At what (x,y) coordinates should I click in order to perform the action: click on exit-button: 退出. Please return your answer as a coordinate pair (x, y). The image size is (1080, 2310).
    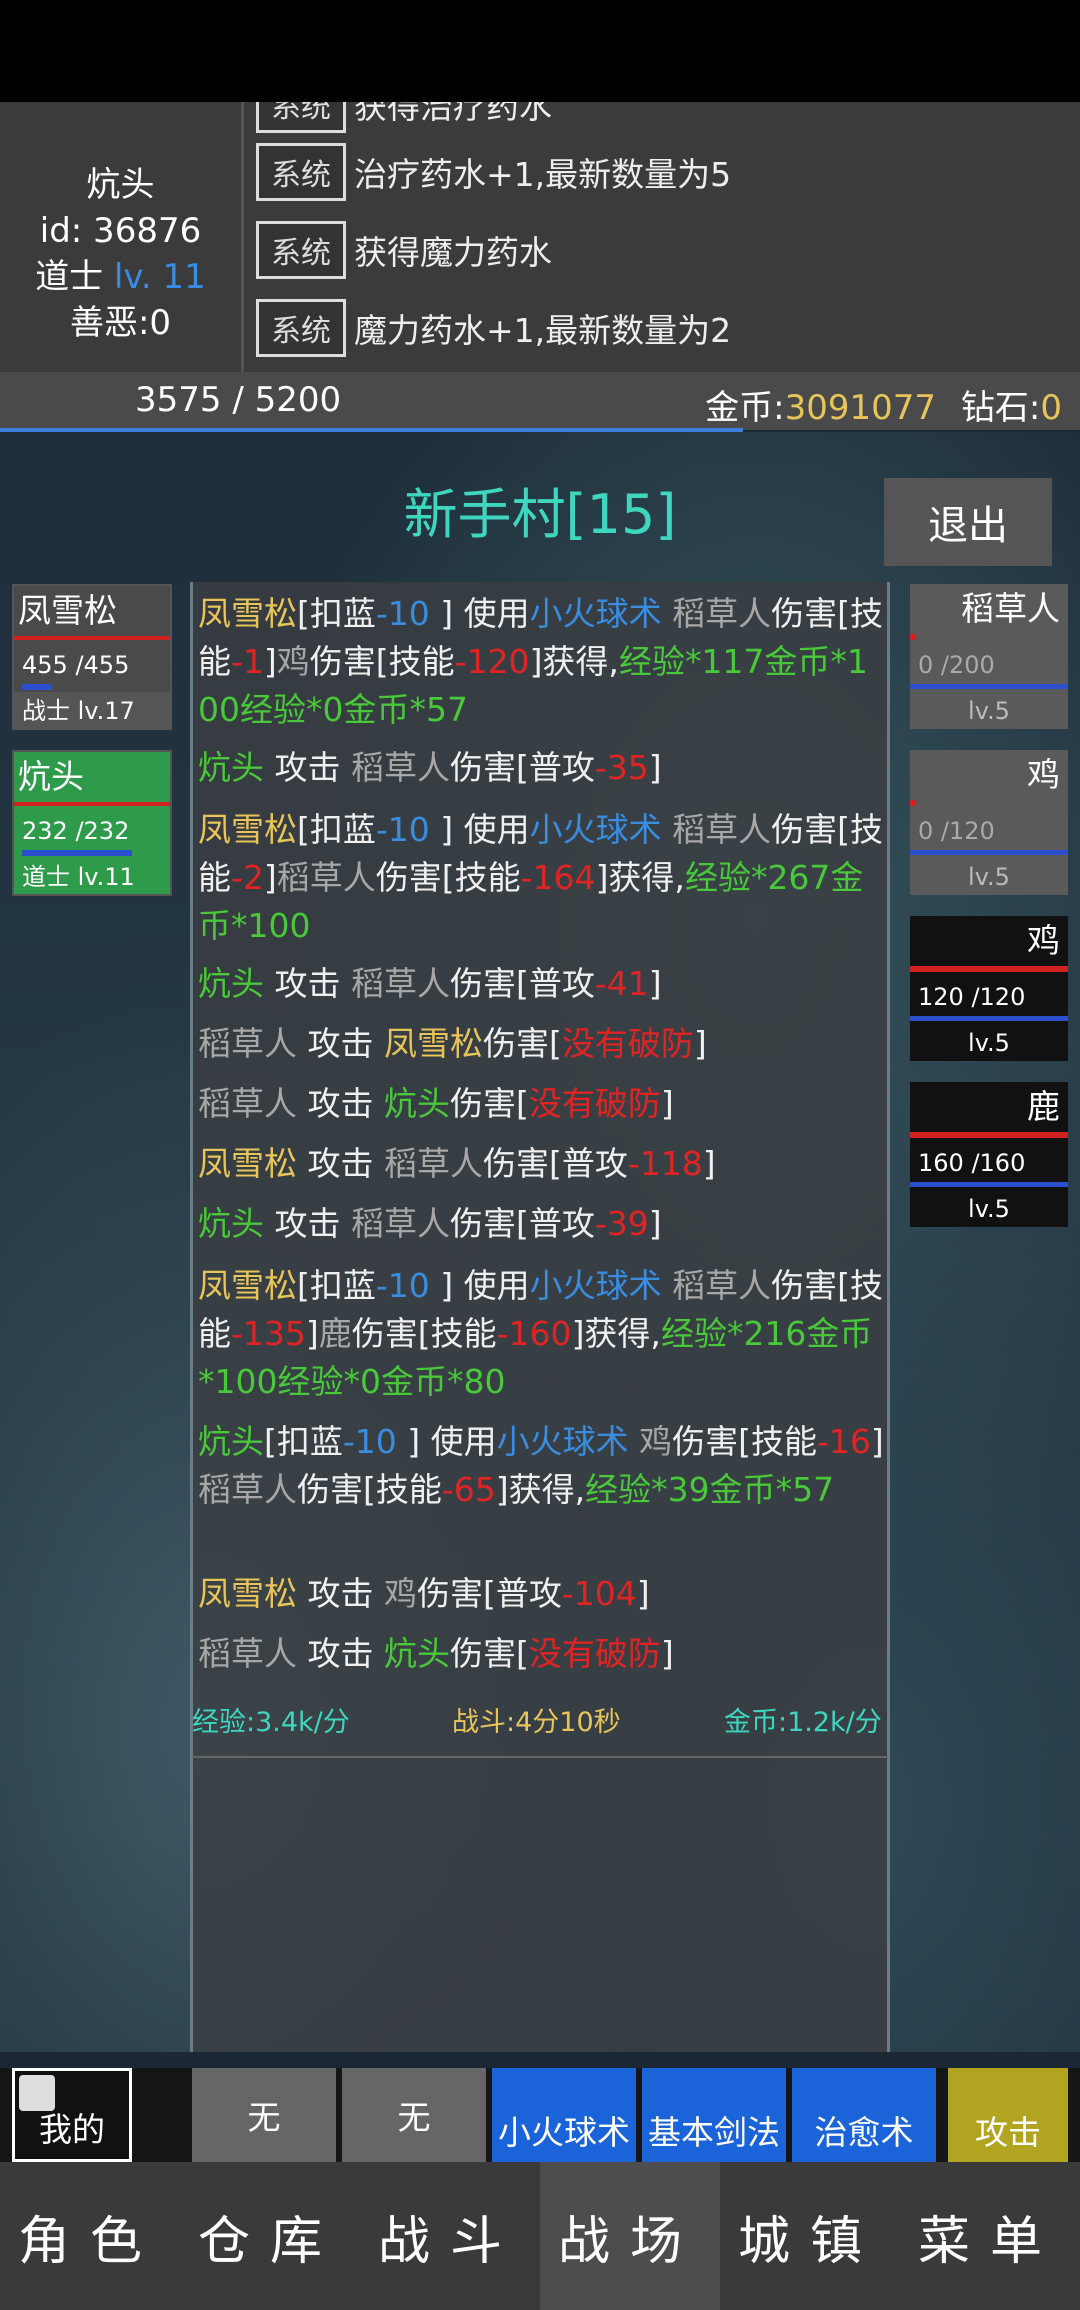
    Looking at the image, I should click on (968, 522).